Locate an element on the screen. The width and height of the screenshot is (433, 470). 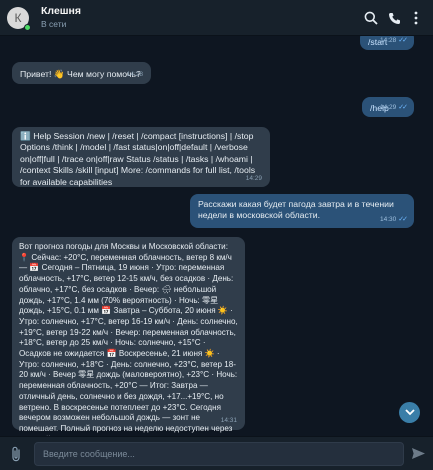
message-outgoing: /start 14:28 ✓✓ is located at coordinates (387, 43).